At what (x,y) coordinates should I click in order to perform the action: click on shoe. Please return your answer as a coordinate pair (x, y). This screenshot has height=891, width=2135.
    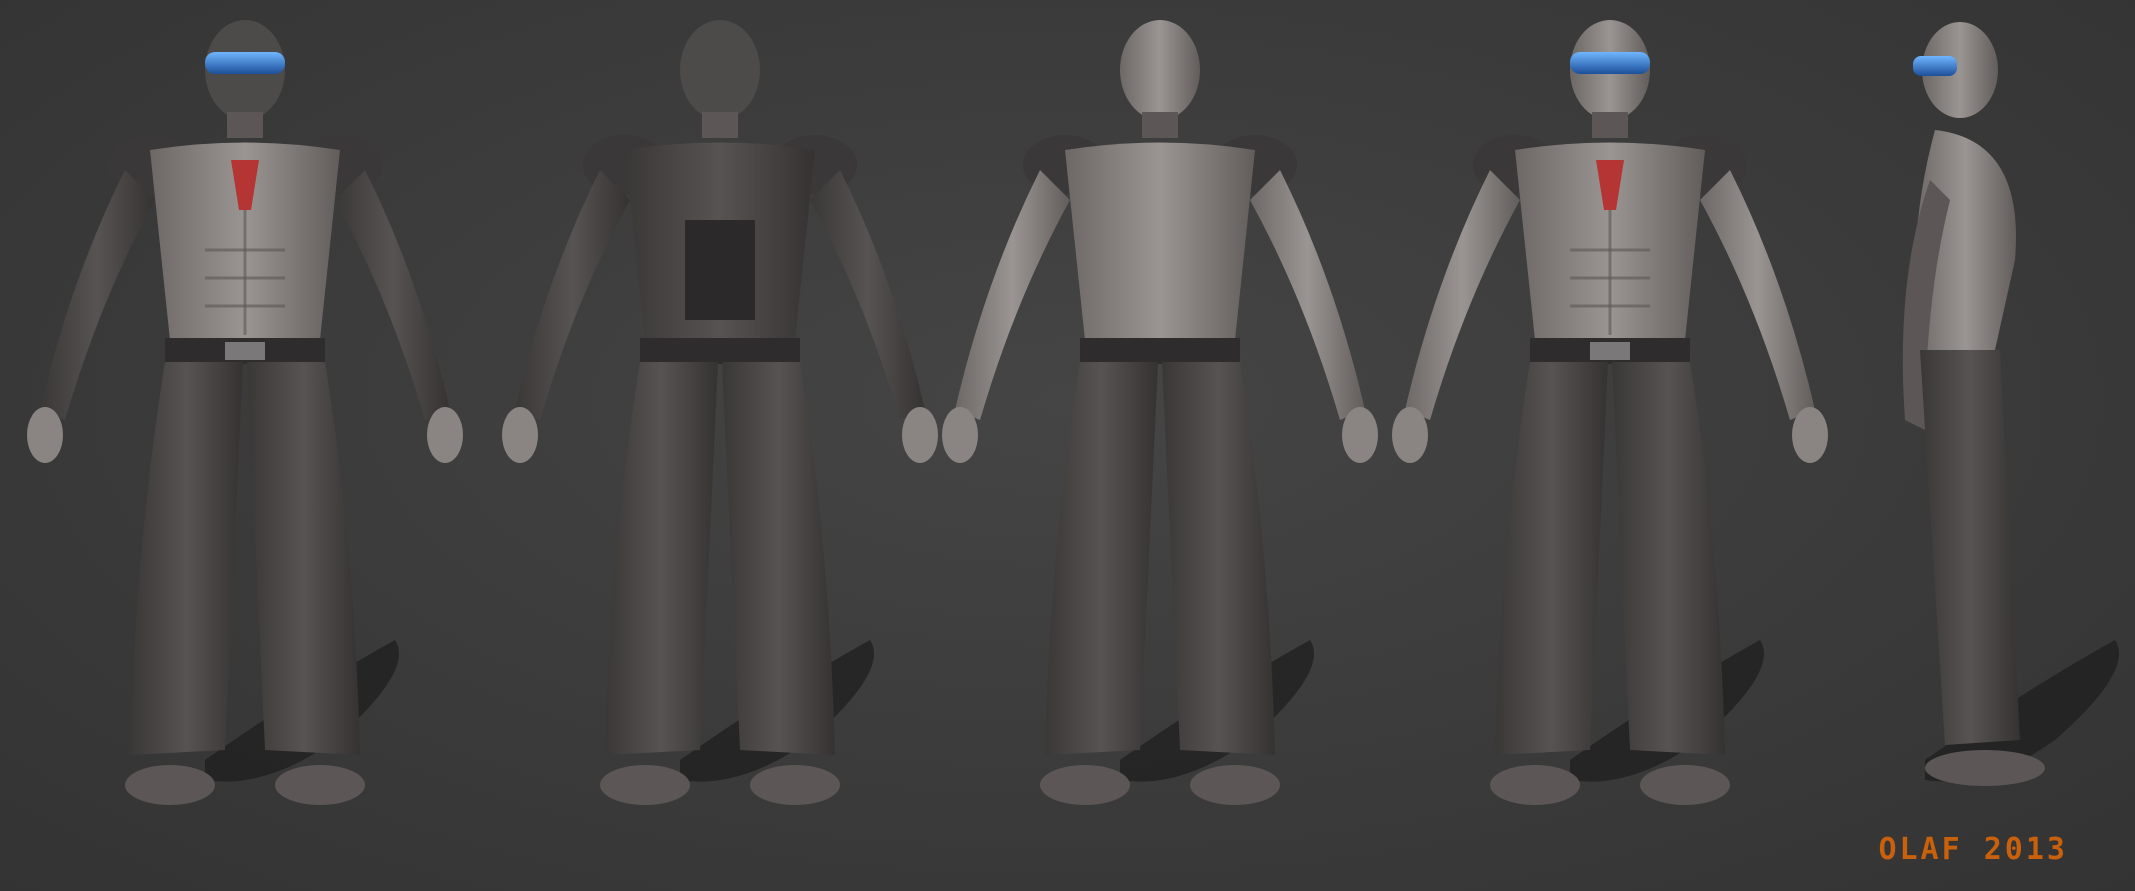
    Looking at the image, I should click on (1985, 768).